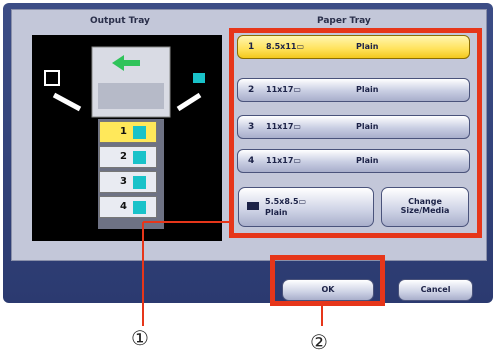  I want to click on callout-1: ①, so click(140, 338).